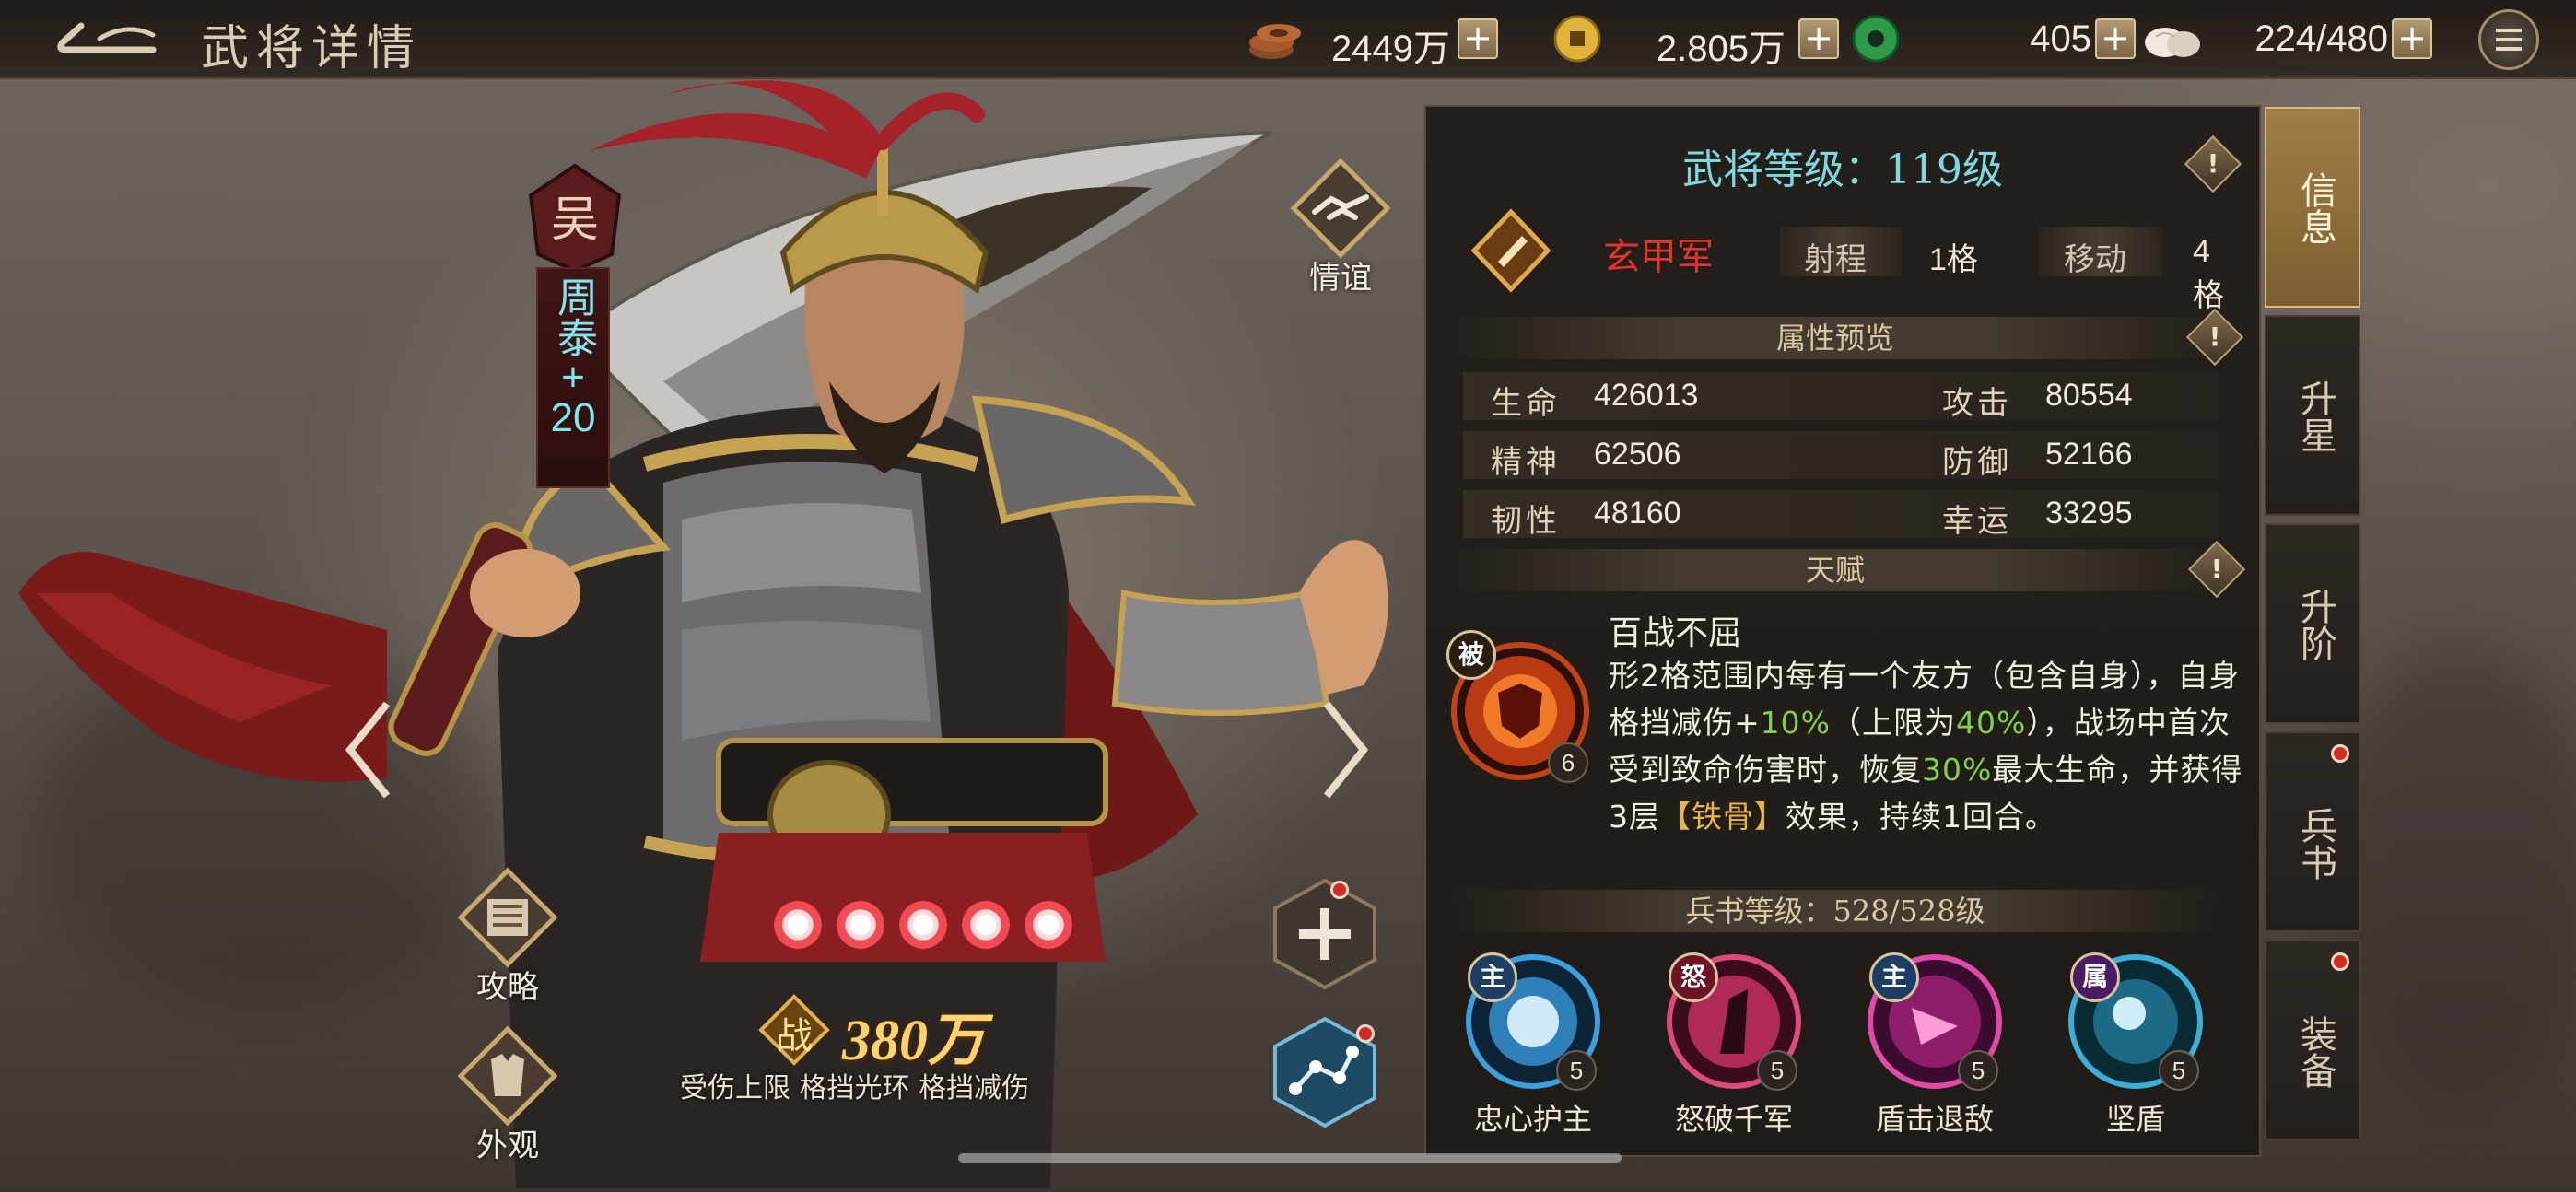 Image resolution: width=2576 pixels, height=1192 pixels. I want to click on friendship-button: 情谊, so click(1340, 225).